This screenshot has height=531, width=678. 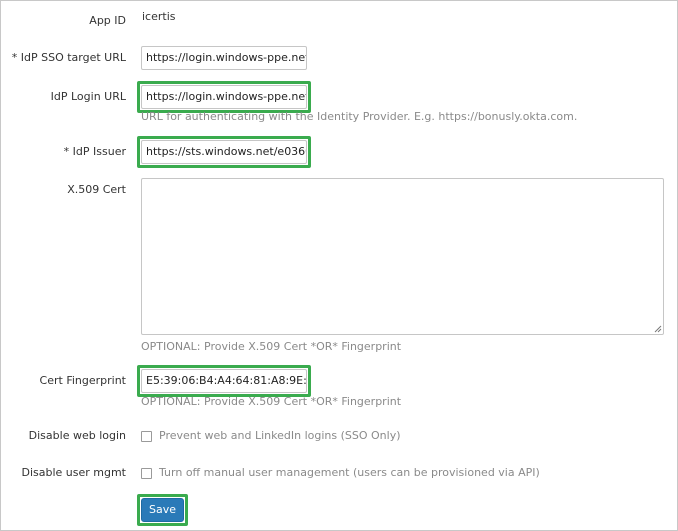 What do you see at coordinates (68, 57) in the screenshot?
I see `sso-target-url-label: * IdP SSO target URL` at bounding box center [68, 57].